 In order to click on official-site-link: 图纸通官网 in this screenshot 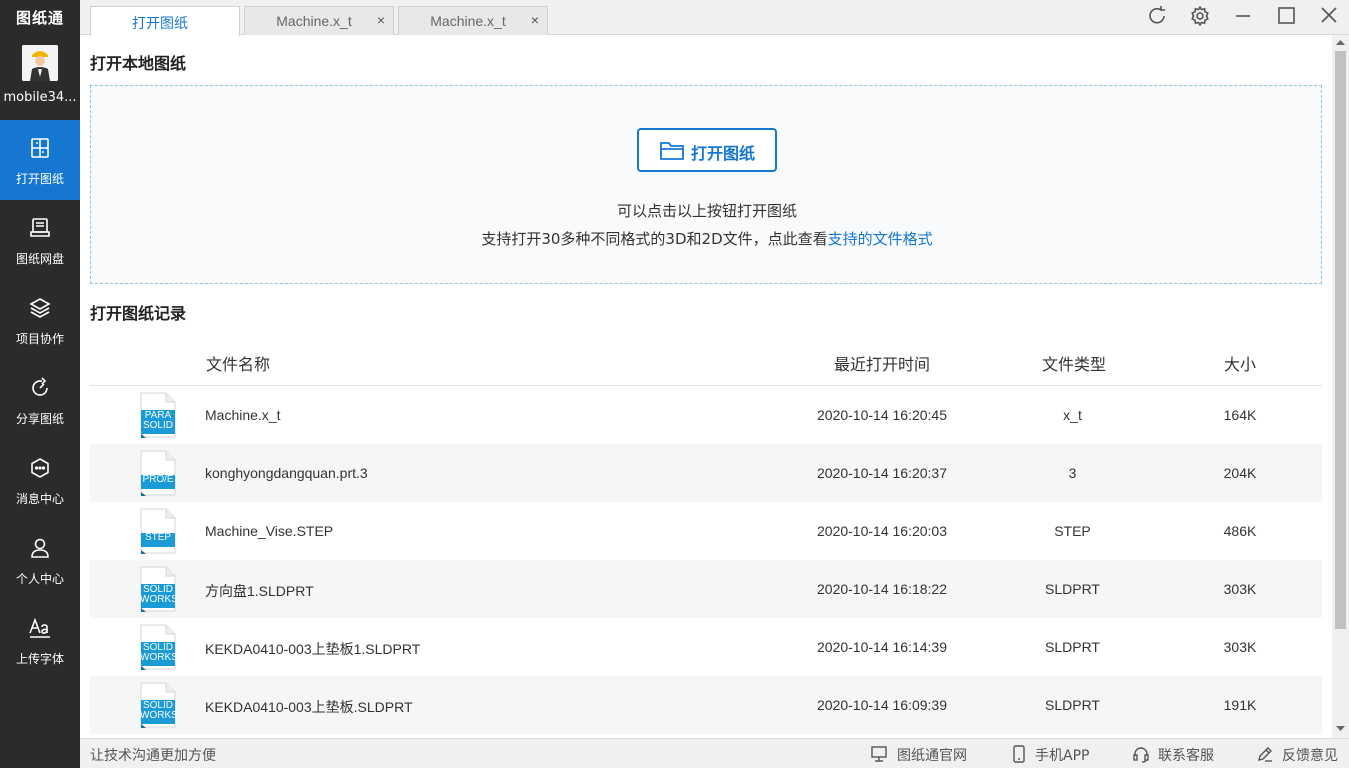, I will do `click(932, 755)`.